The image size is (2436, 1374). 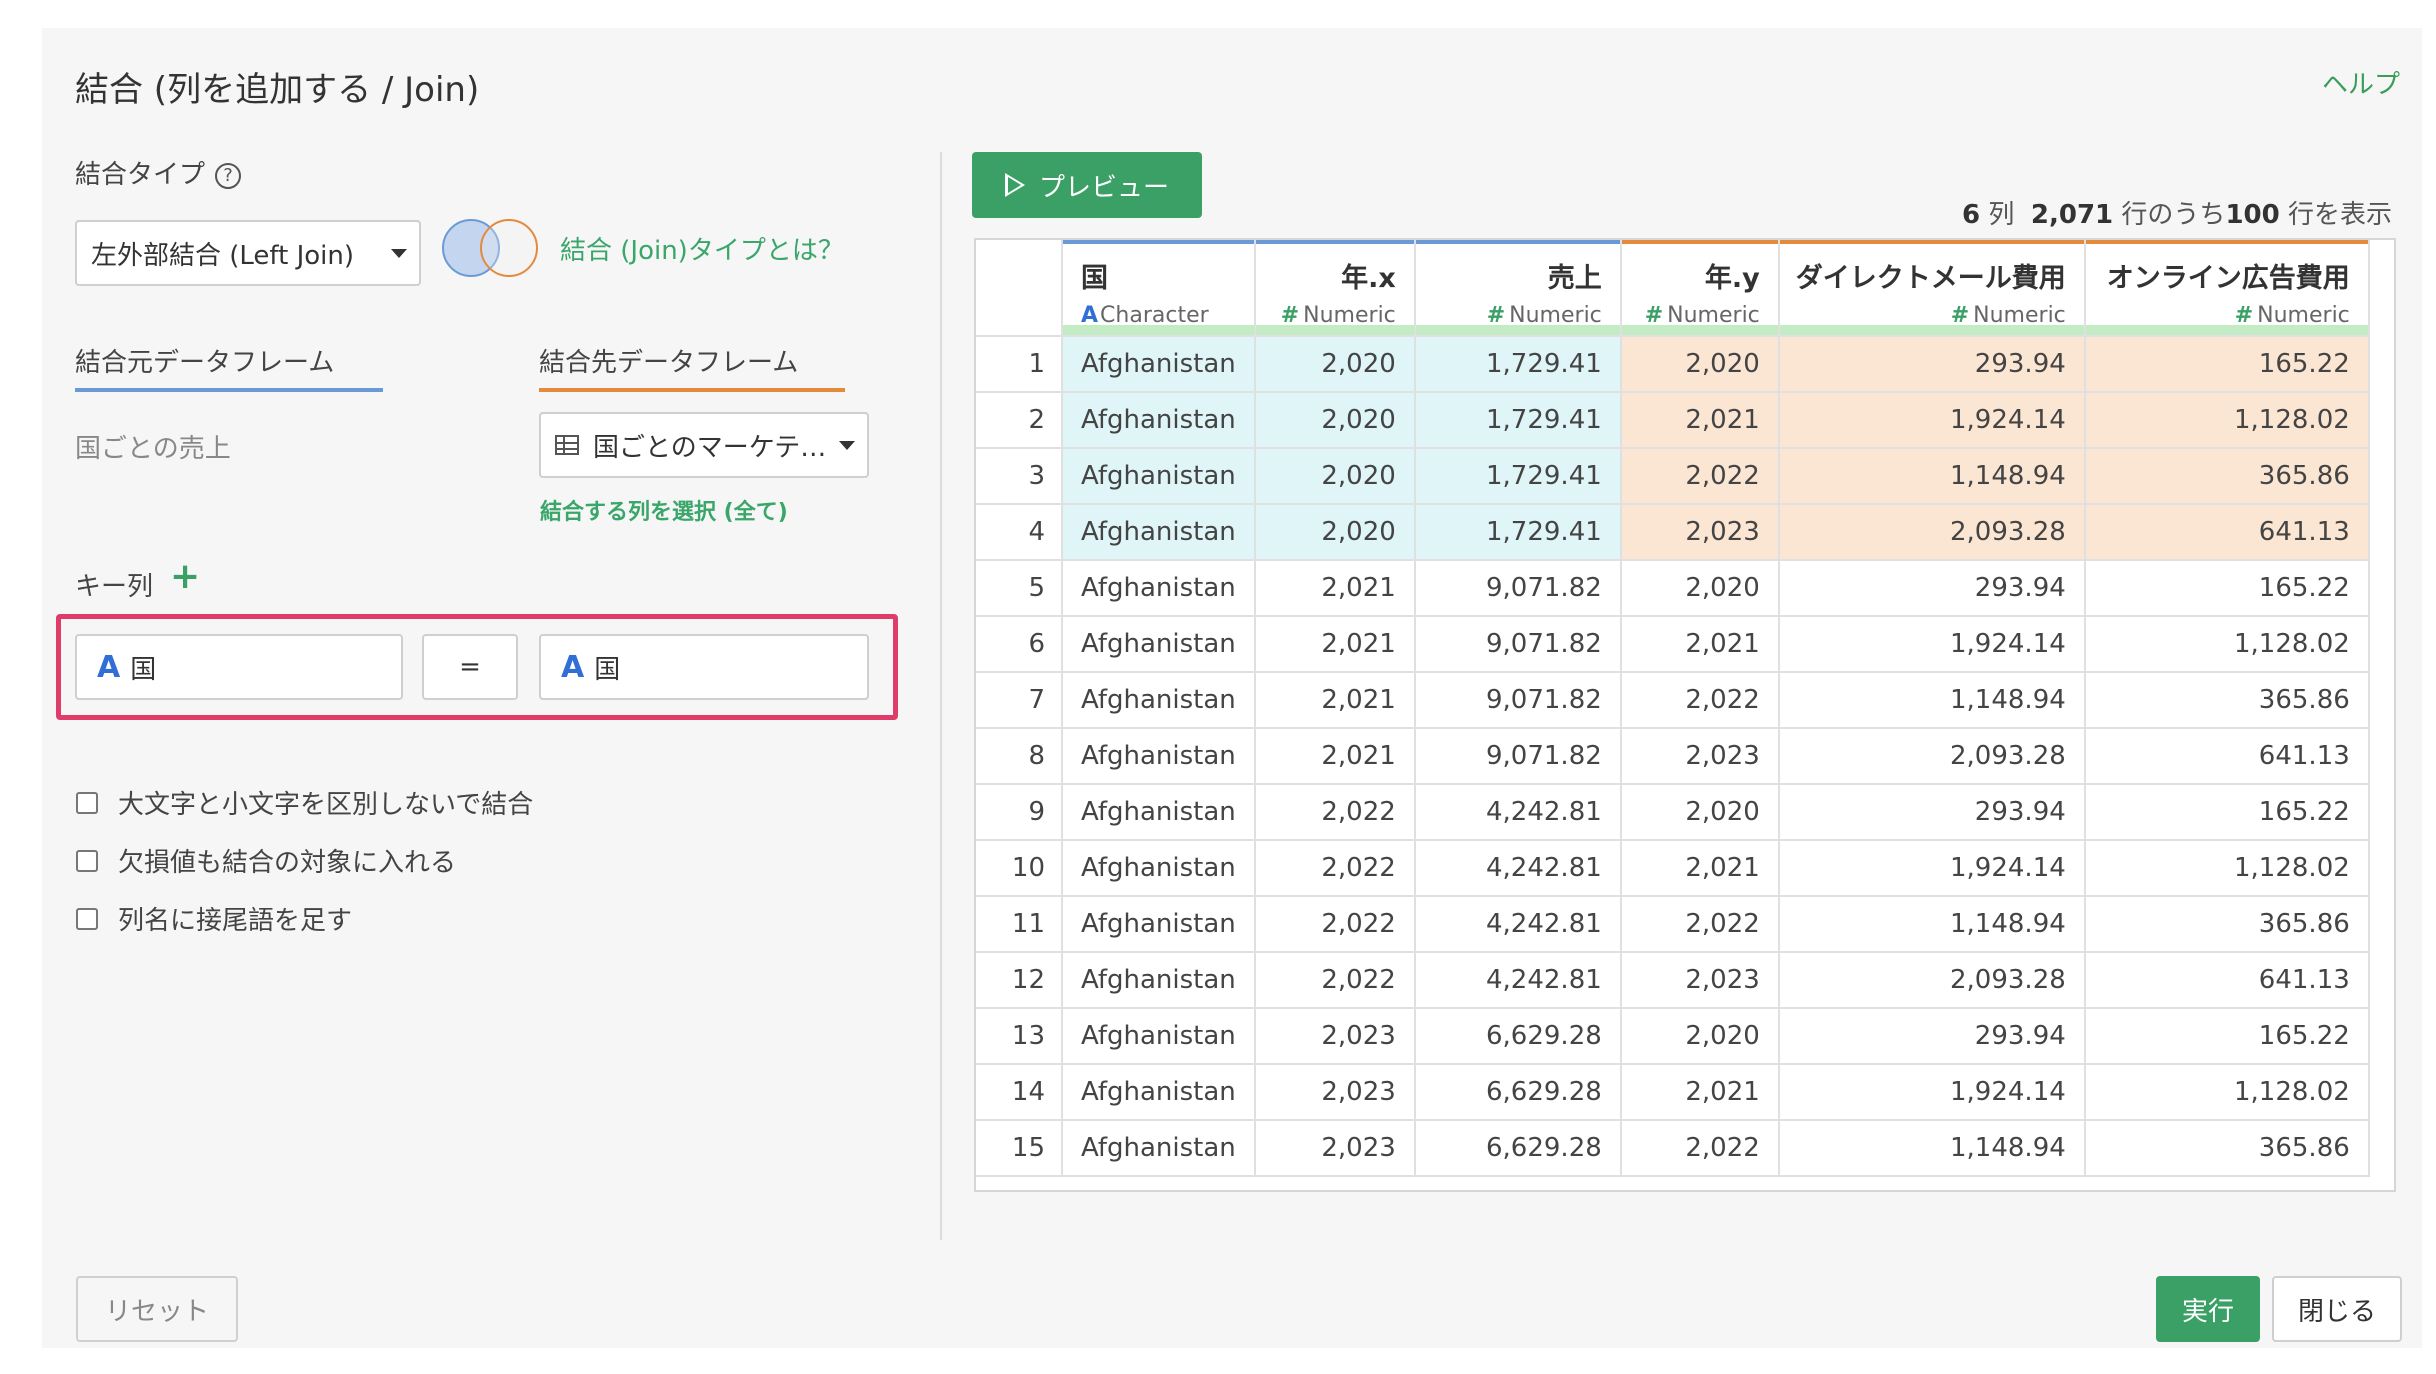 I want to click on run-button: 実行, so click(x=2208, y=1309).